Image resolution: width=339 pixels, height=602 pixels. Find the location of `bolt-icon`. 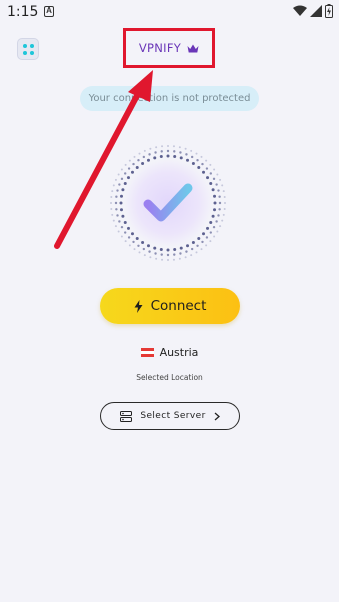

bolt-icon is located at coordinates (138, 306).